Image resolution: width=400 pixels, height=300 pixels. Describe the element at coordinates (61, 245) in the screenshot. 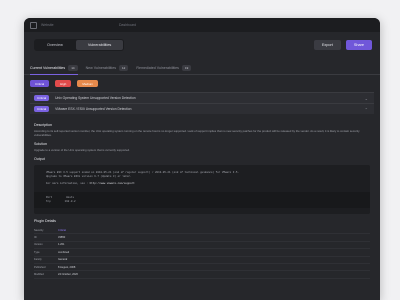

I see `detail-value: 1.201` at that location.